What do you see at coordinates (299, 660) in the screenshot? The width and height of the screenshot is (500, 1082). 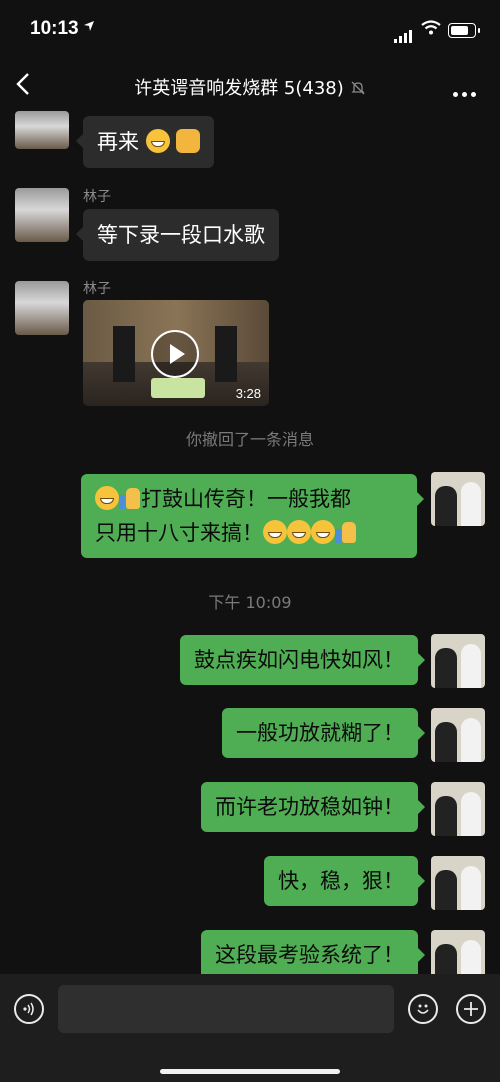 I see `message-text: 鼓点疾如闪电快如风！` at bounding box center [299, 660].